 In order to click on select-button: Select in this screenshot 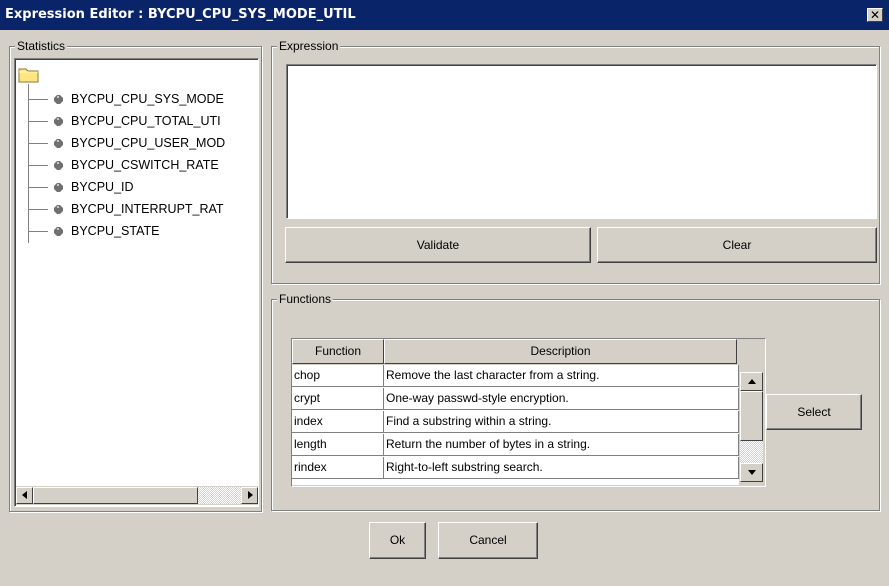, I will do `click(814, 412)`.